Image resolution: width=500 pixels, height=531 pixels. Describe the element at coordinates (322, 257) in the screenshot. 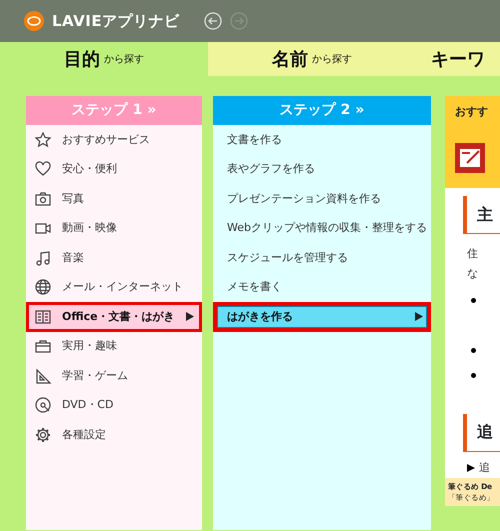

I see `menu-item: スケジュールを管理する` at that location.